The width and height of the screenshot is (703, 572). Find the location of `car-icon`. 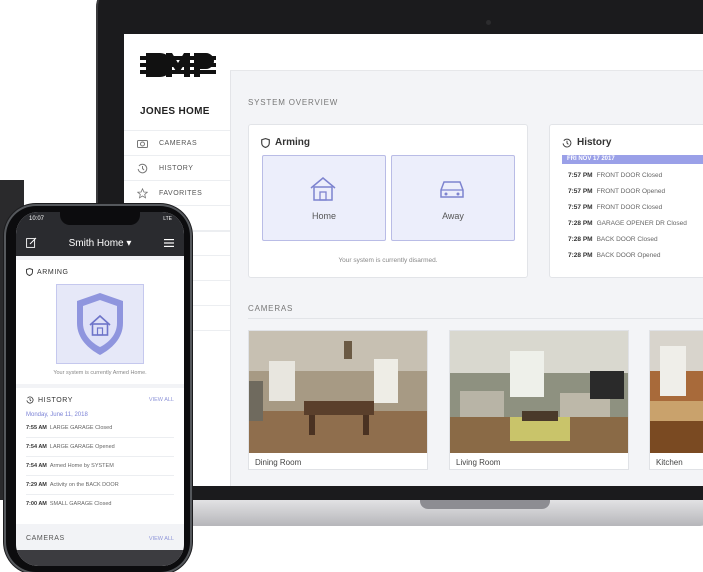

car-icon is located at coordinates (452, 191).